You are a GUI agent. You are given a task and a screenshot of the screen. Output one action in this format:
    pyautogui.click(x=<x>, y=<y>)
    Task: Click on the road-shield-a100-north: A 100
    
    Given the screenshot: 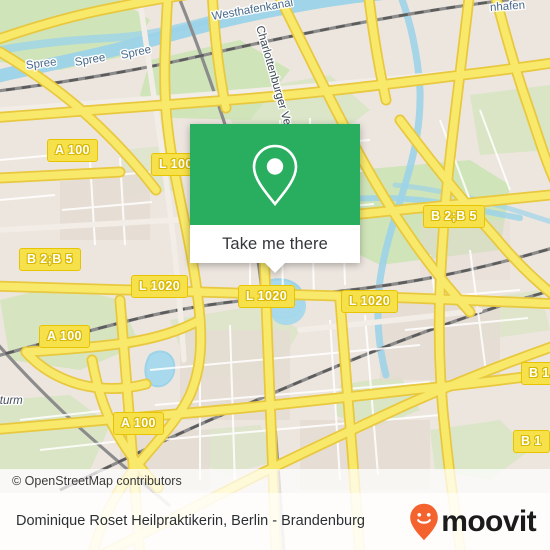 What is the action you would take?
    pyautogui.click(x=72, y=150)
    